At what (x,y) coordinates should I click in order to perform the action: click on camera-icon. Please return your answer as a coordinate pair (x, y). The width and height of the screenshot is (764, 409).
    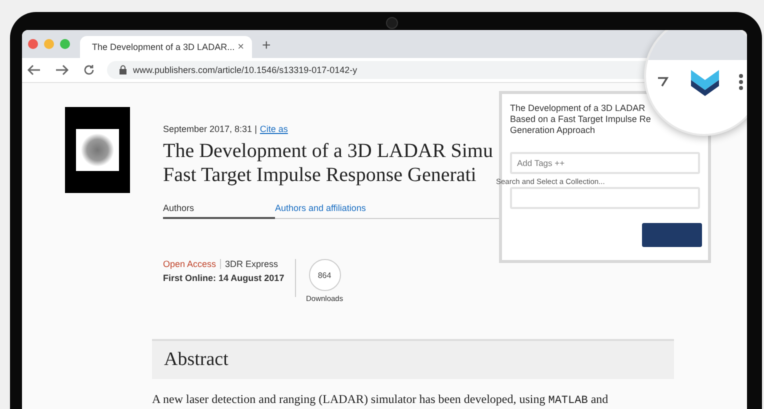
    Looking at the image, I should click on (392, 23).